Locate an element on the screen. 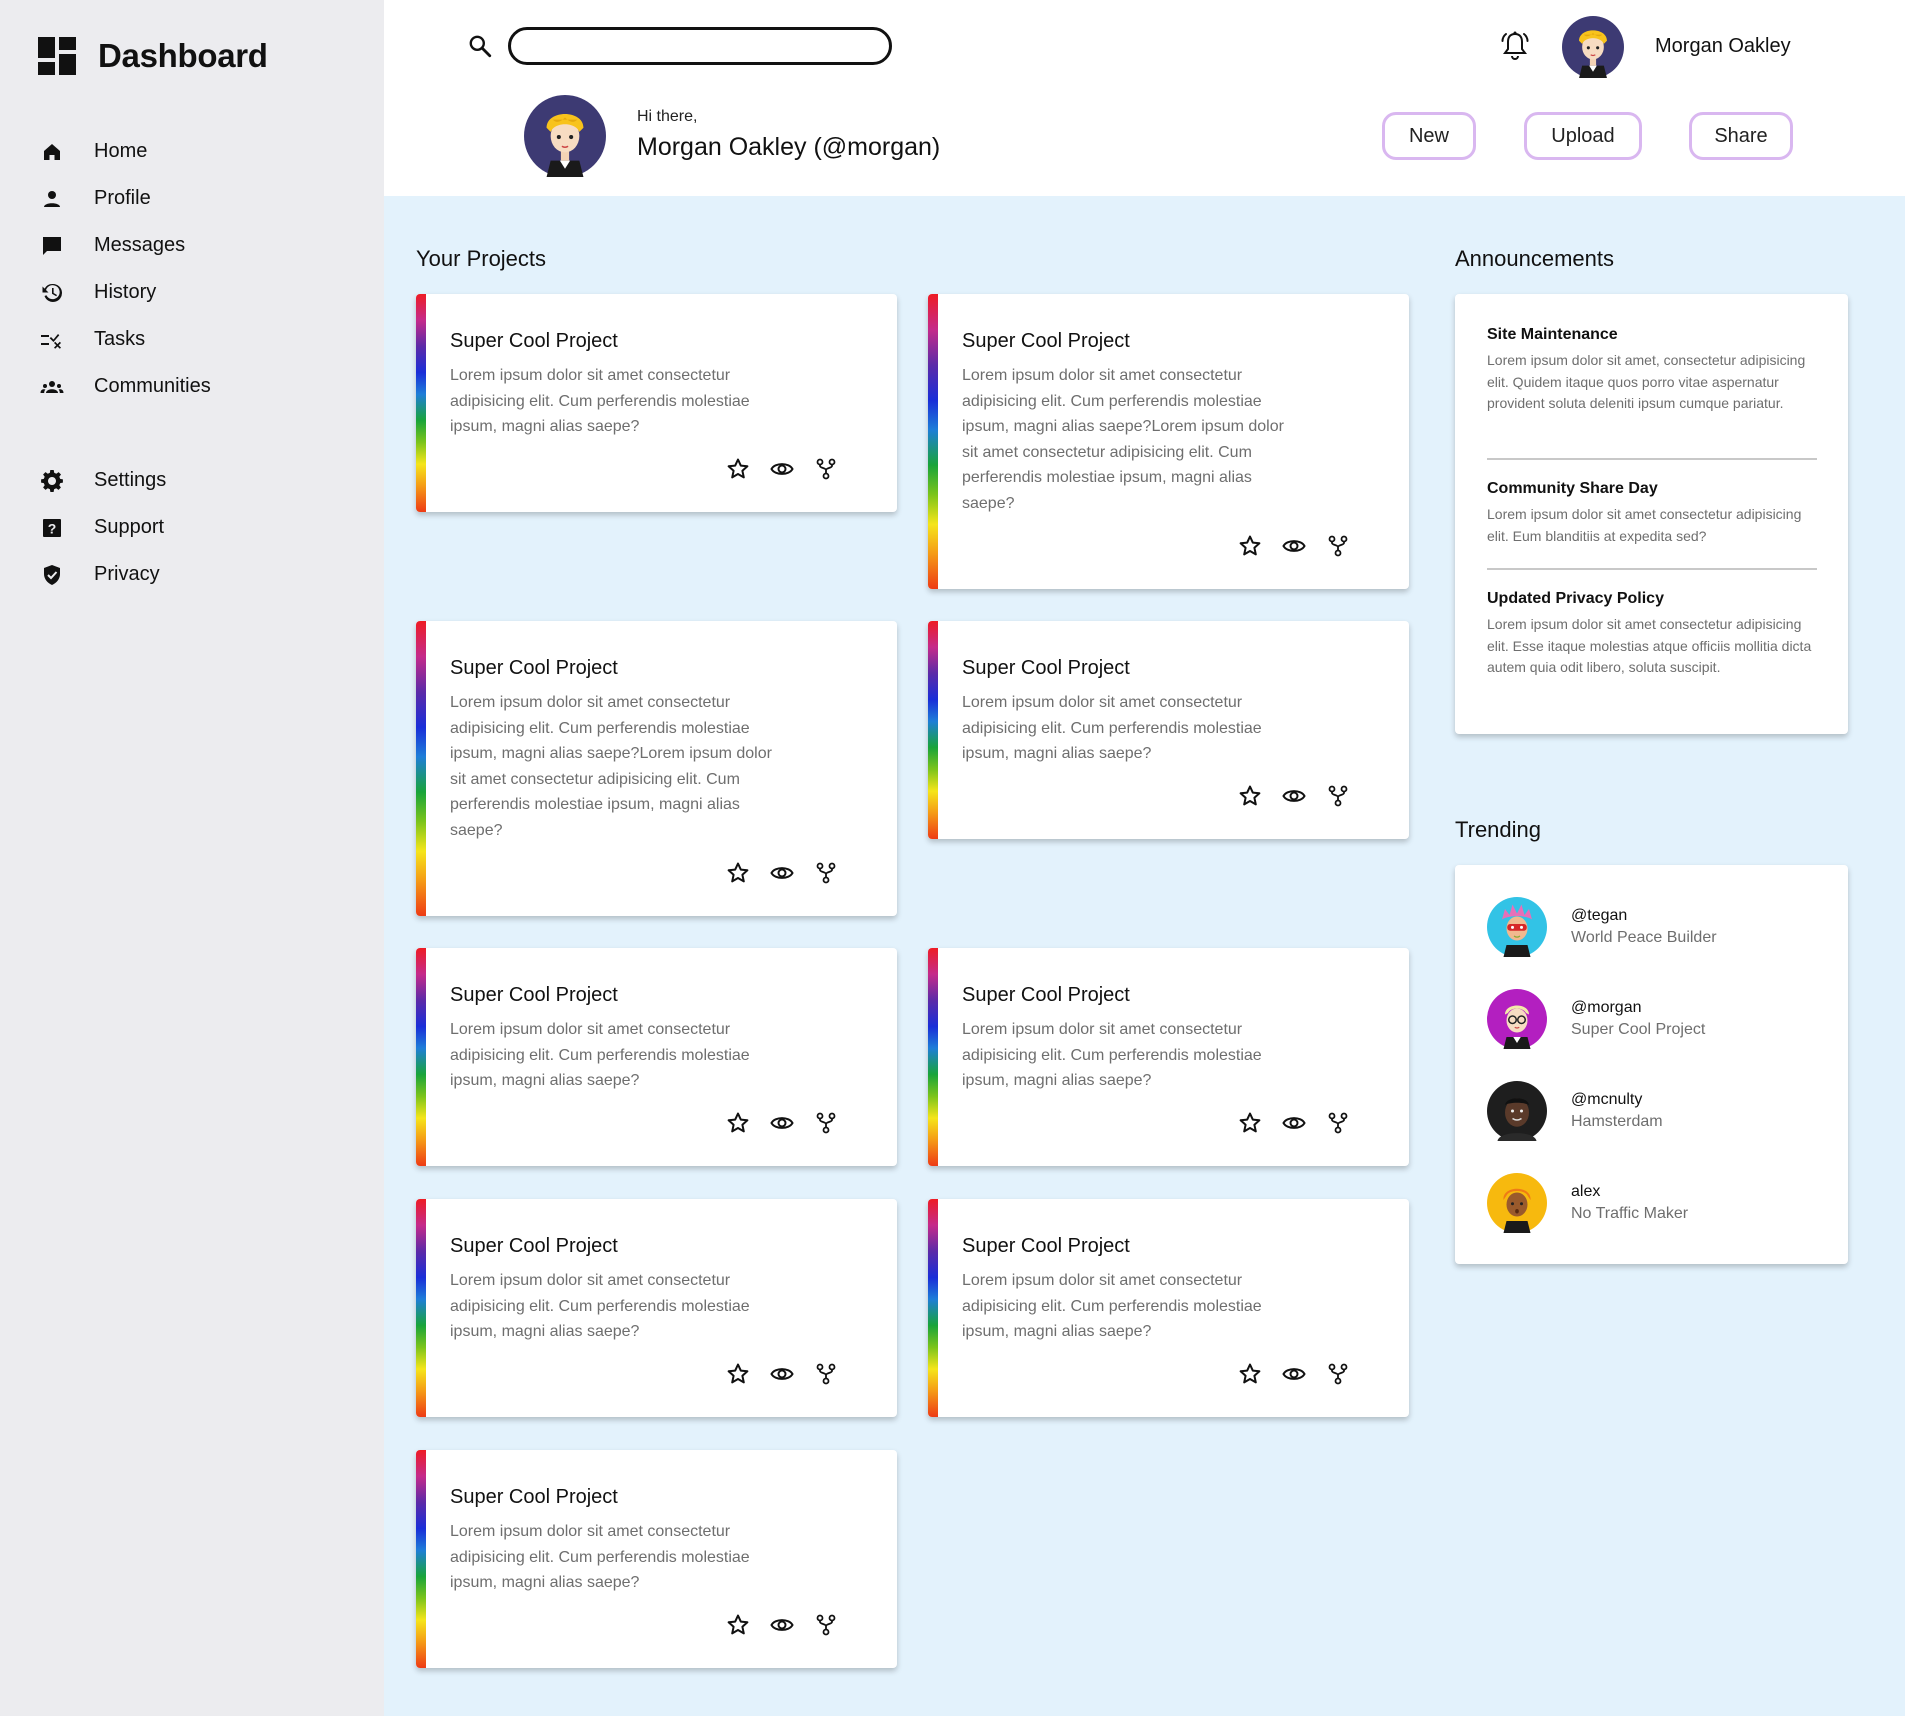  trending-subtitle: Hamsterdam is located at coordinates (1617, 1121).